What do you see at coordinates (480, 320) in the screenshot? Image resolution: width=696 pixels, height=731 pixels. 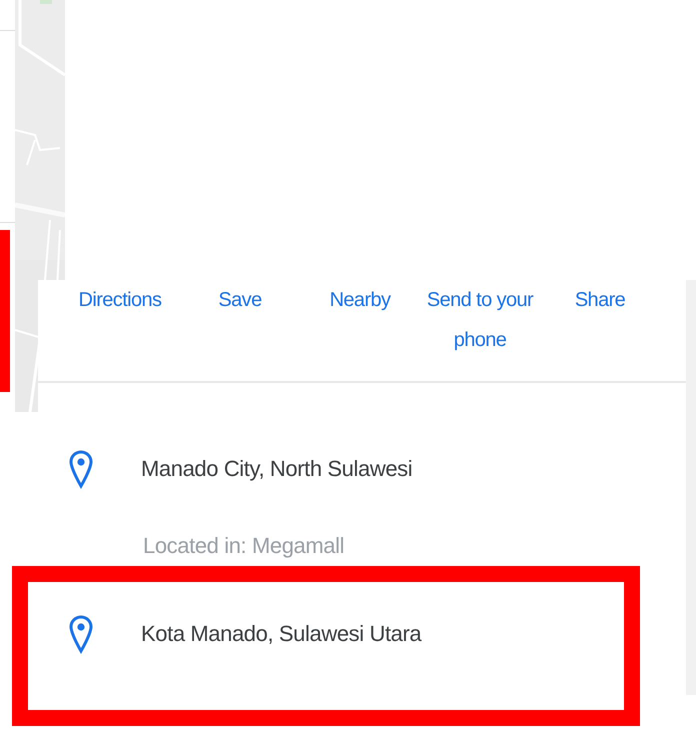 I see `action-link: Send to your phone` at bounding box center [480, 320].